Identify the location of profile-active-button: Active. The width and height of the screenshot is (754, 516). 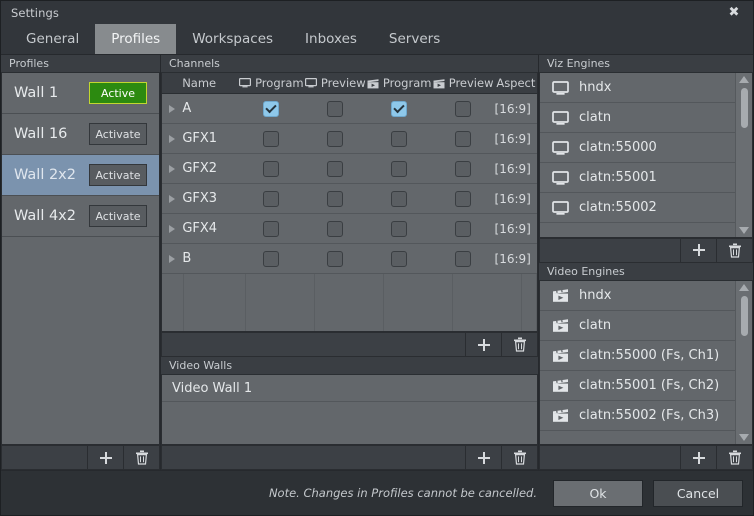
(118, 93).